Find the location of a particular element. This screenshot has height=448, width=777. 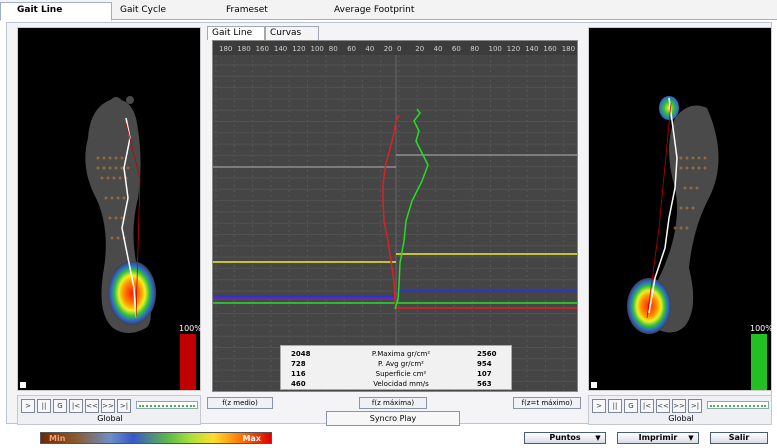

ruler-tick-label: 0 is located at coordinates (399, 49).